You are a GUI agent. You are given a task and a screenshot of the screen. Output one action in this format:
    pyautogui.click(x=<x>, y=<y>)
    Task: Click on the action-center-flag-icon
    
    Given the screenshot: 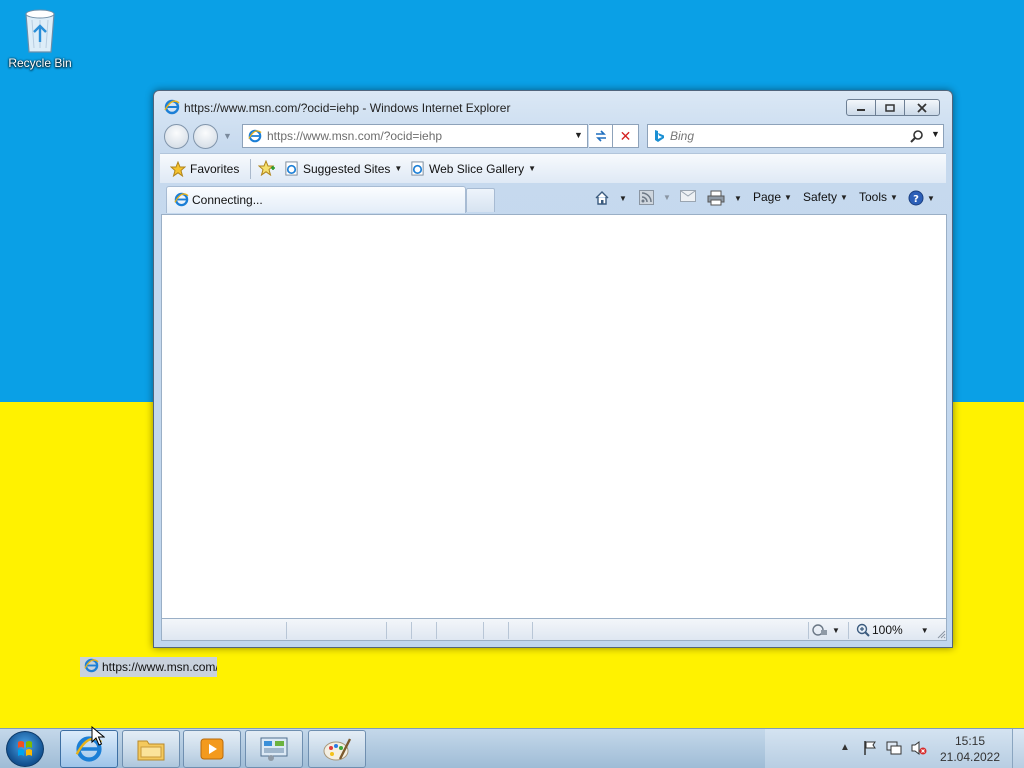 What is the action you would take?
    pyautogui.click(x=870, y=749)
    